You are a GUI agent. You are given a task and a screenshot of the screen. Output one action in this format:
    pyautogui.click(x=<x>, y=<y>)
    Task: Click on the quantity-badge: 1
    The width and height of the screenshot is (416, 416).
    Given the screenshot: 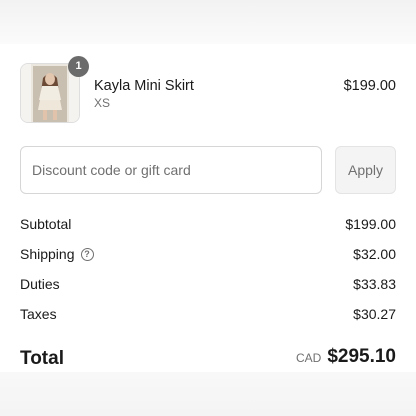 What is the action you would take?
    pyautogui.click(x=78, y=66)
    